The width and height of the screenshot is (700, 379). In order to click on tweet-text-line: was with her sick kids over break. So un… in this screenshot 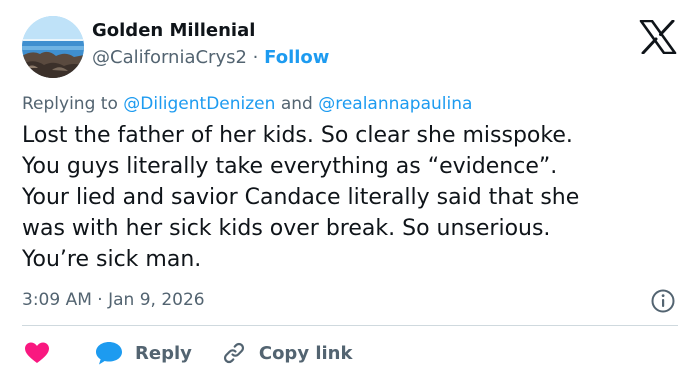, I will do `click(286, 228)`.